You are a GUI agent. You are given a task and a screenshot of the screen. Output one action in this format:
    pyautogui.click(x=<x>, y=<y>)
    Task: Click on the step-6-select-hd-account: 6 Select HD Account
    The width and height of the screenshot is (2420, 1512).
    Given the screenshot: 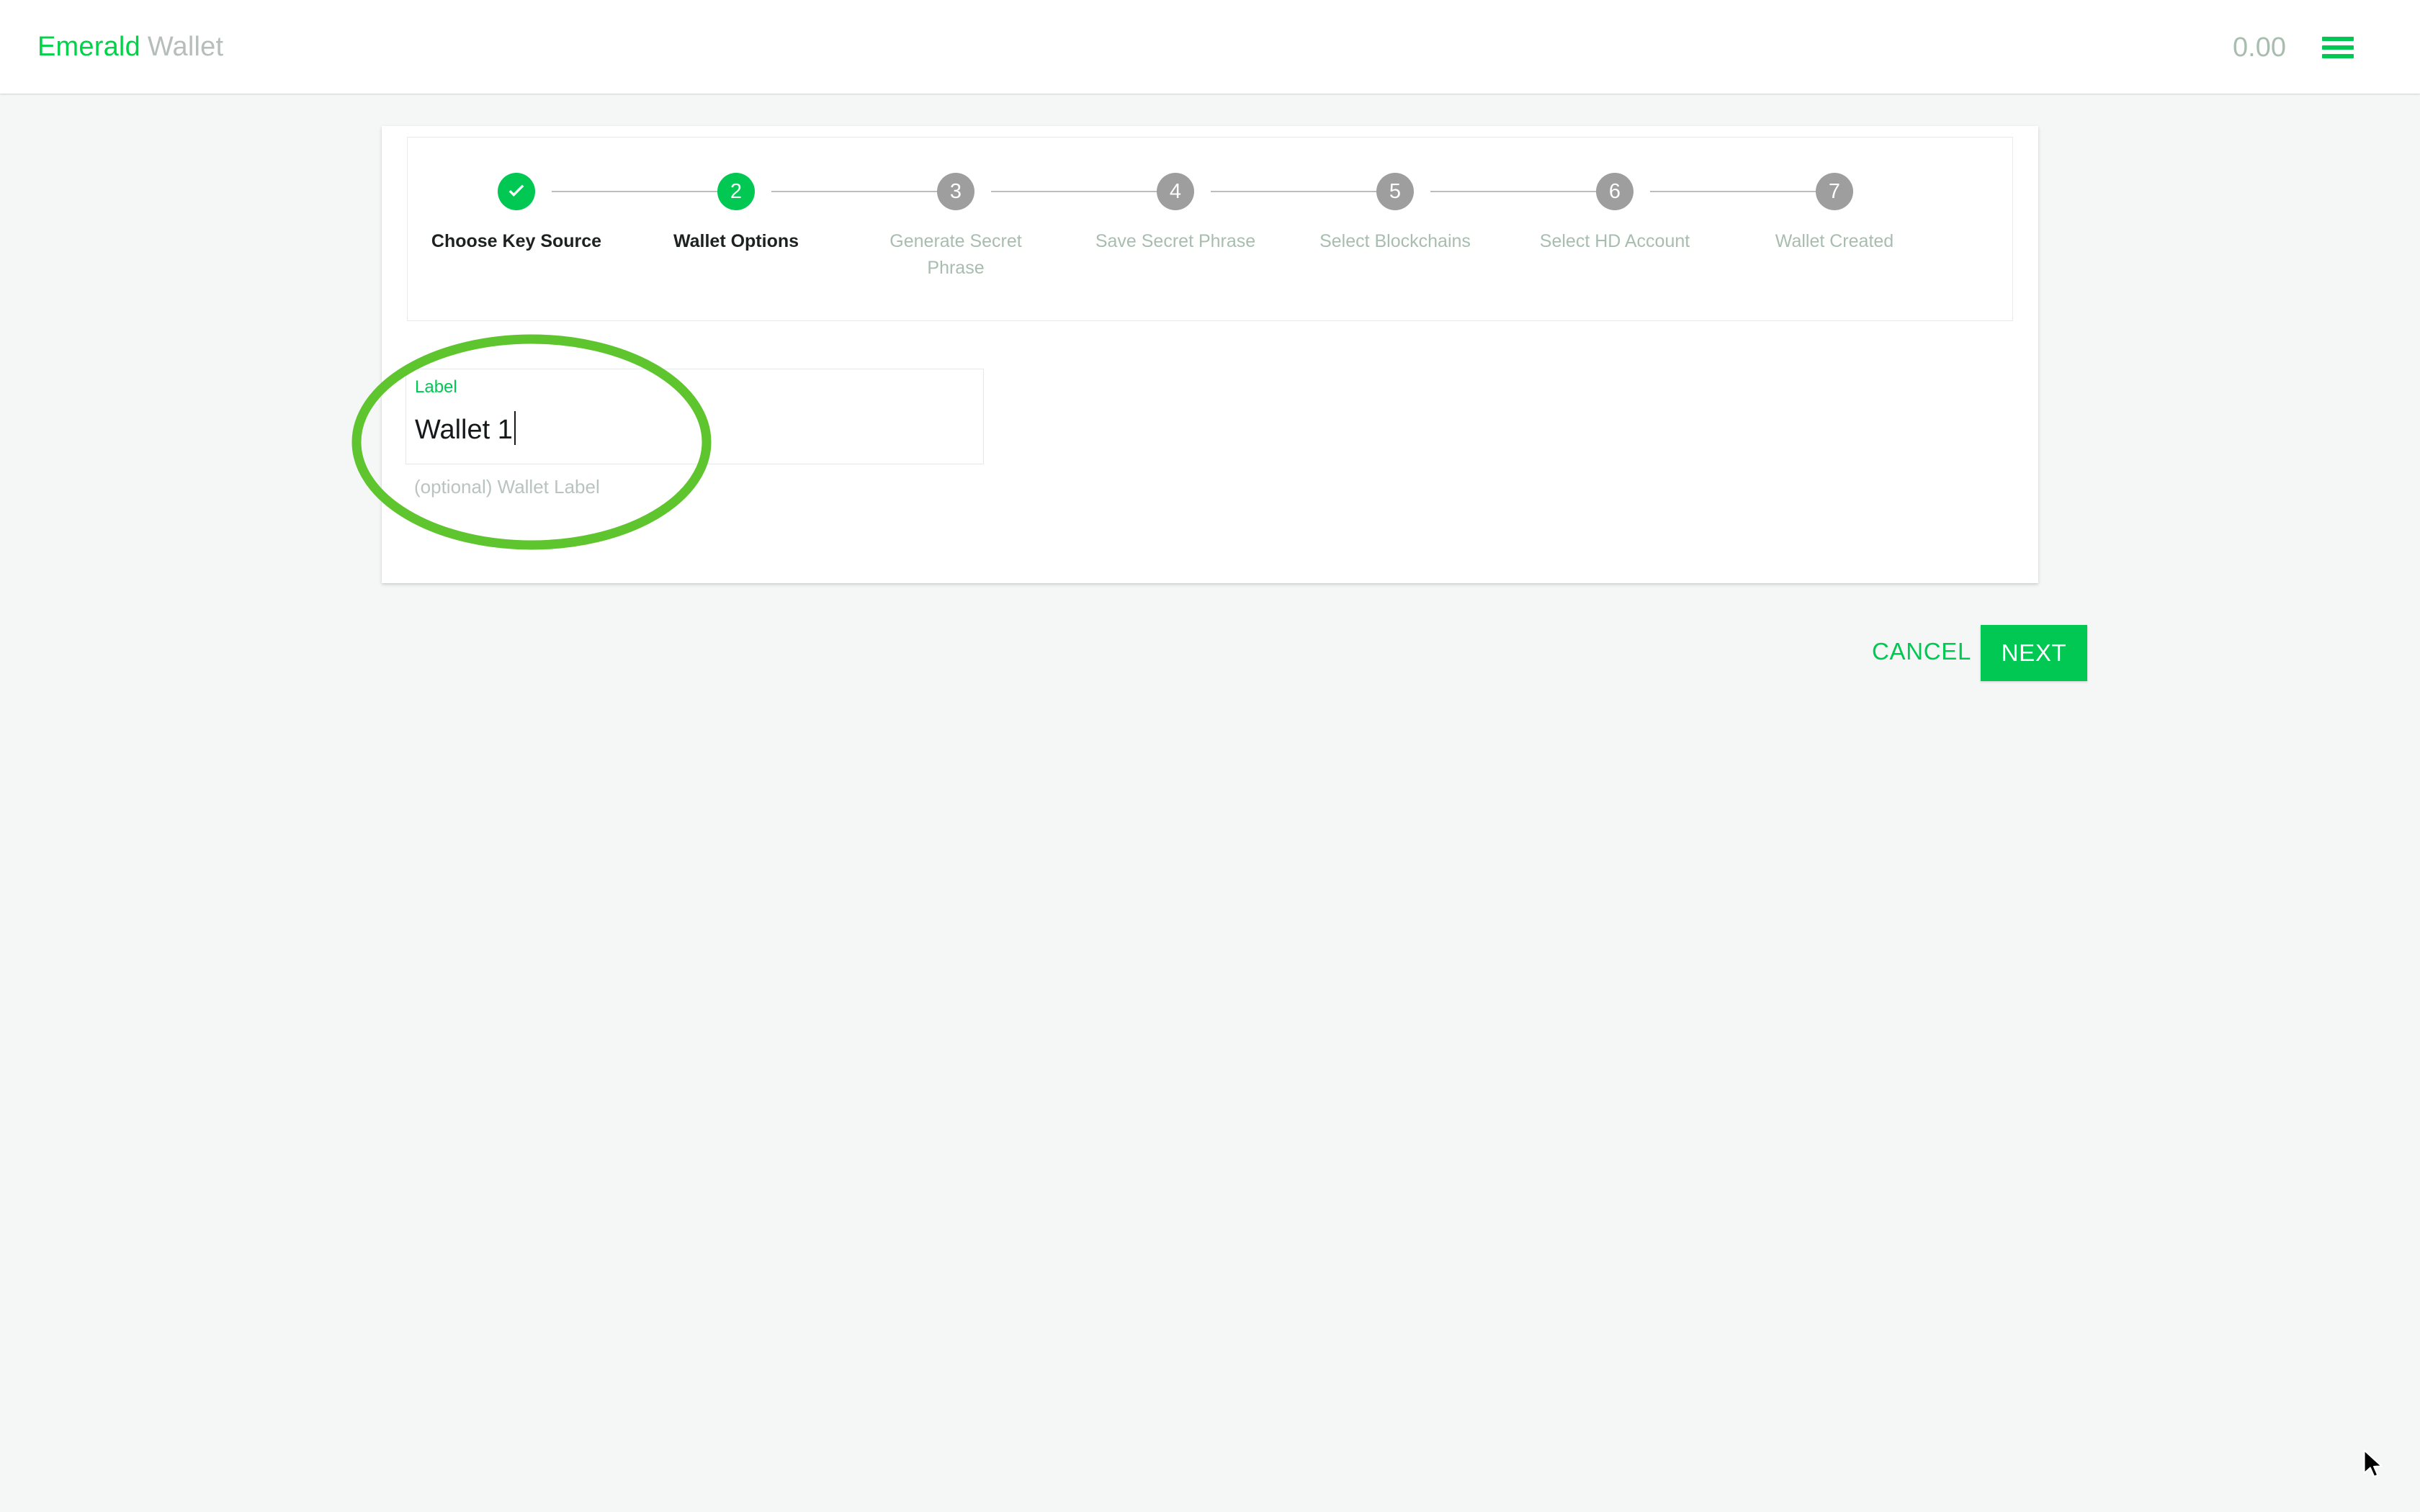 What is the action you would take?
    pyautogui.click(x=1615, y=196)
    